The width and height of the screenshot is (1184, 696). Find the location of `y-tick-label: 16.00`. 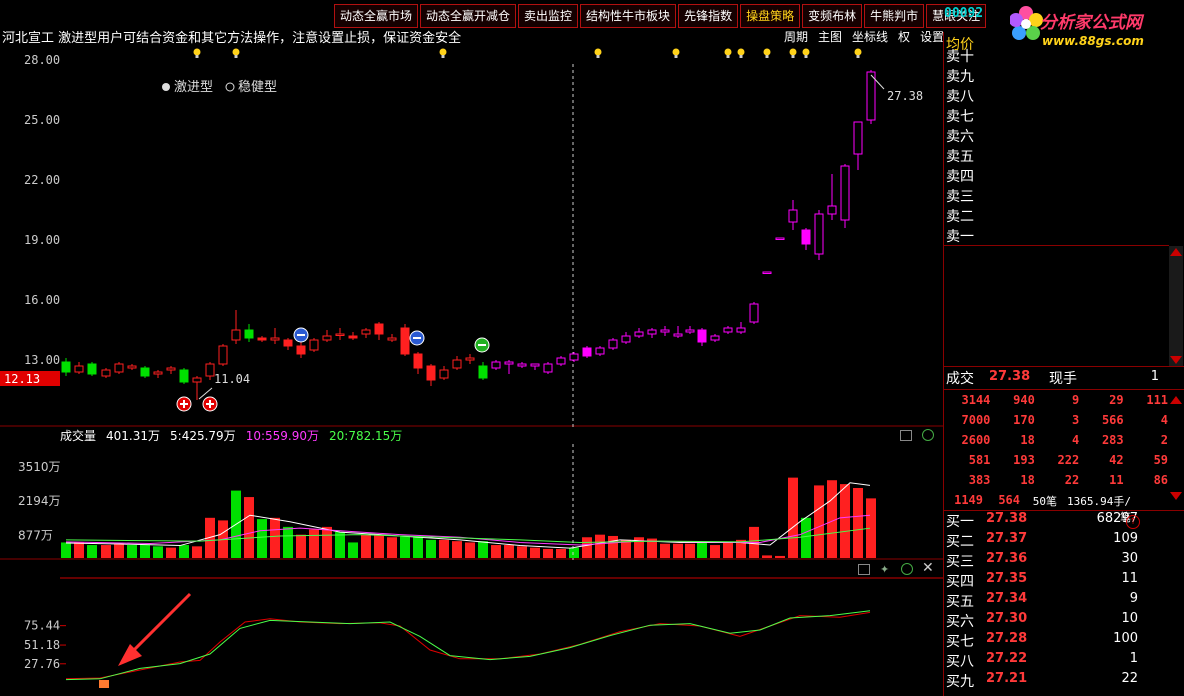

y-tick-label: 16.00 is located at coordinates (42, 300).